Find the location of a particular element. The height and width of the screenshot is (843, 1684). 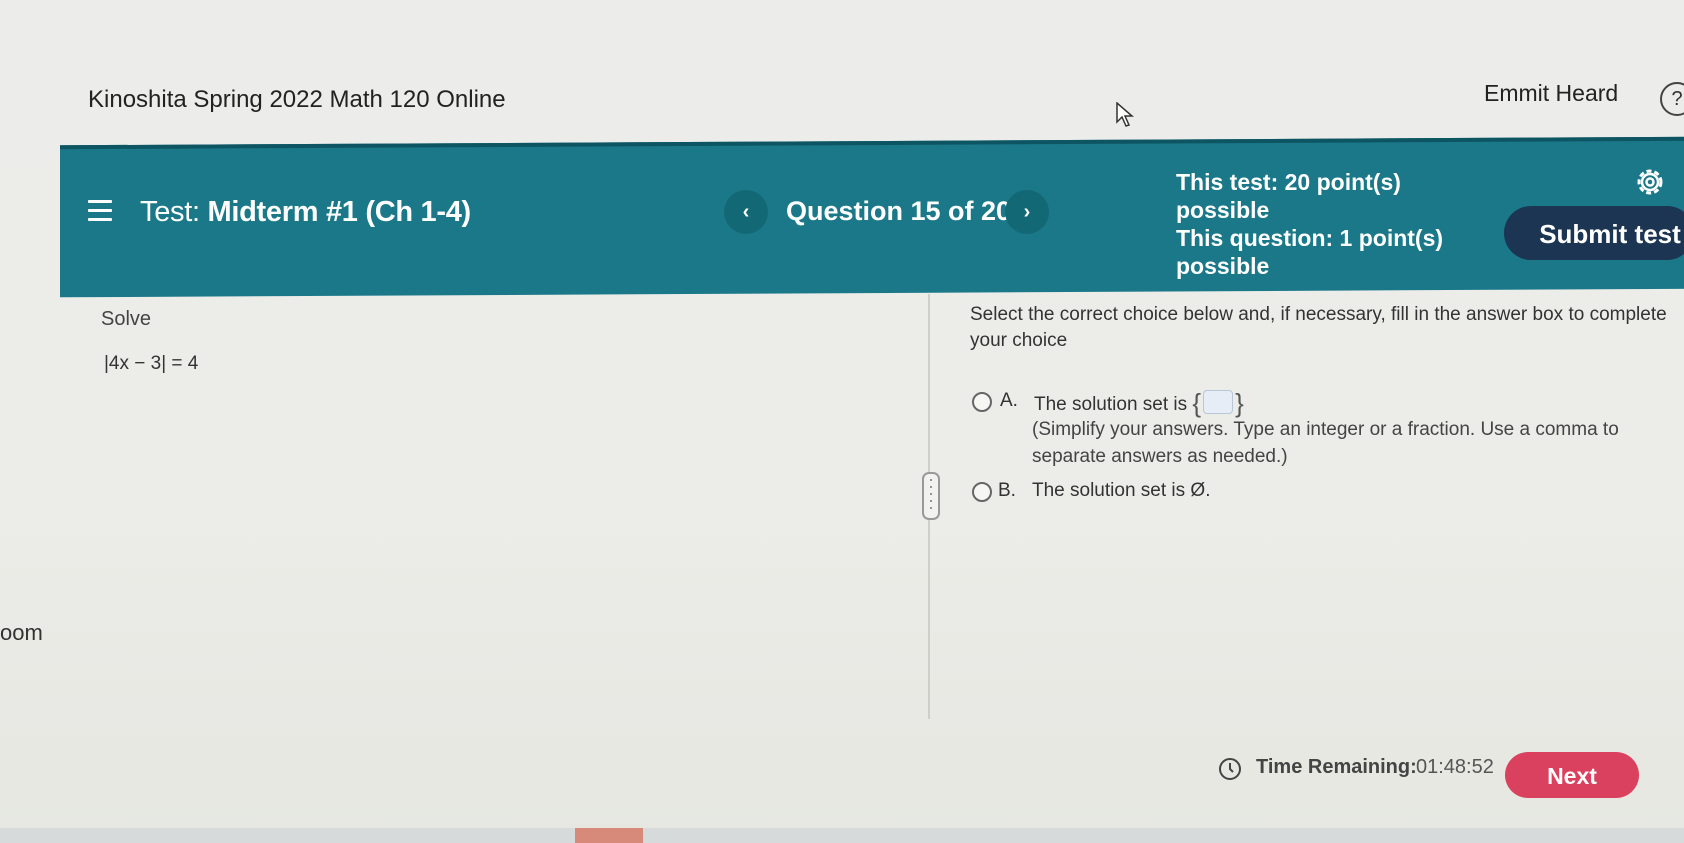

choice-a-label: The solution set is is located at coordinates (1111, 404).